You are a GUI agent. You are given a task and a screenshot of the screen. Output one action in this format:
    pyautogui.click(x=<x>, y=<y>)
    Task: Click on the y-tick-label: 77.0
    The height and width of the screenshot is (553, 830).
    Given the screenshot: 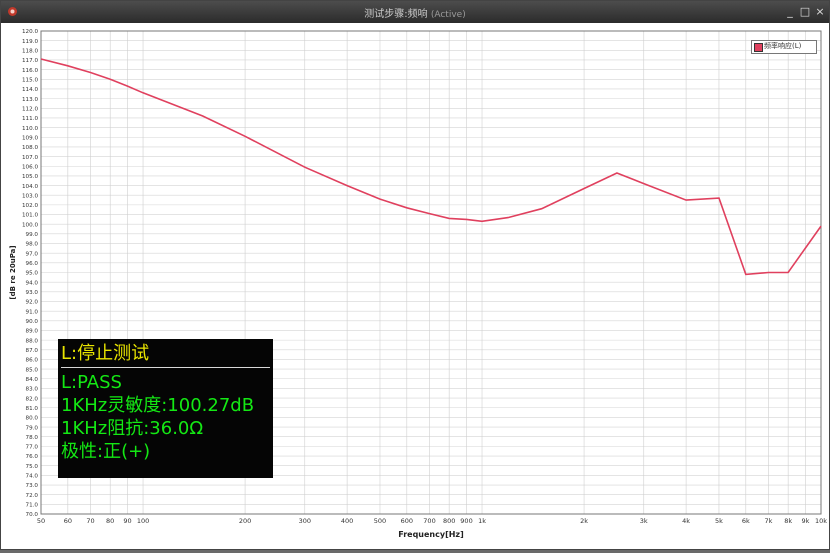 What is the action you would take?
    pyautogui.click(x=32, y=448)
    